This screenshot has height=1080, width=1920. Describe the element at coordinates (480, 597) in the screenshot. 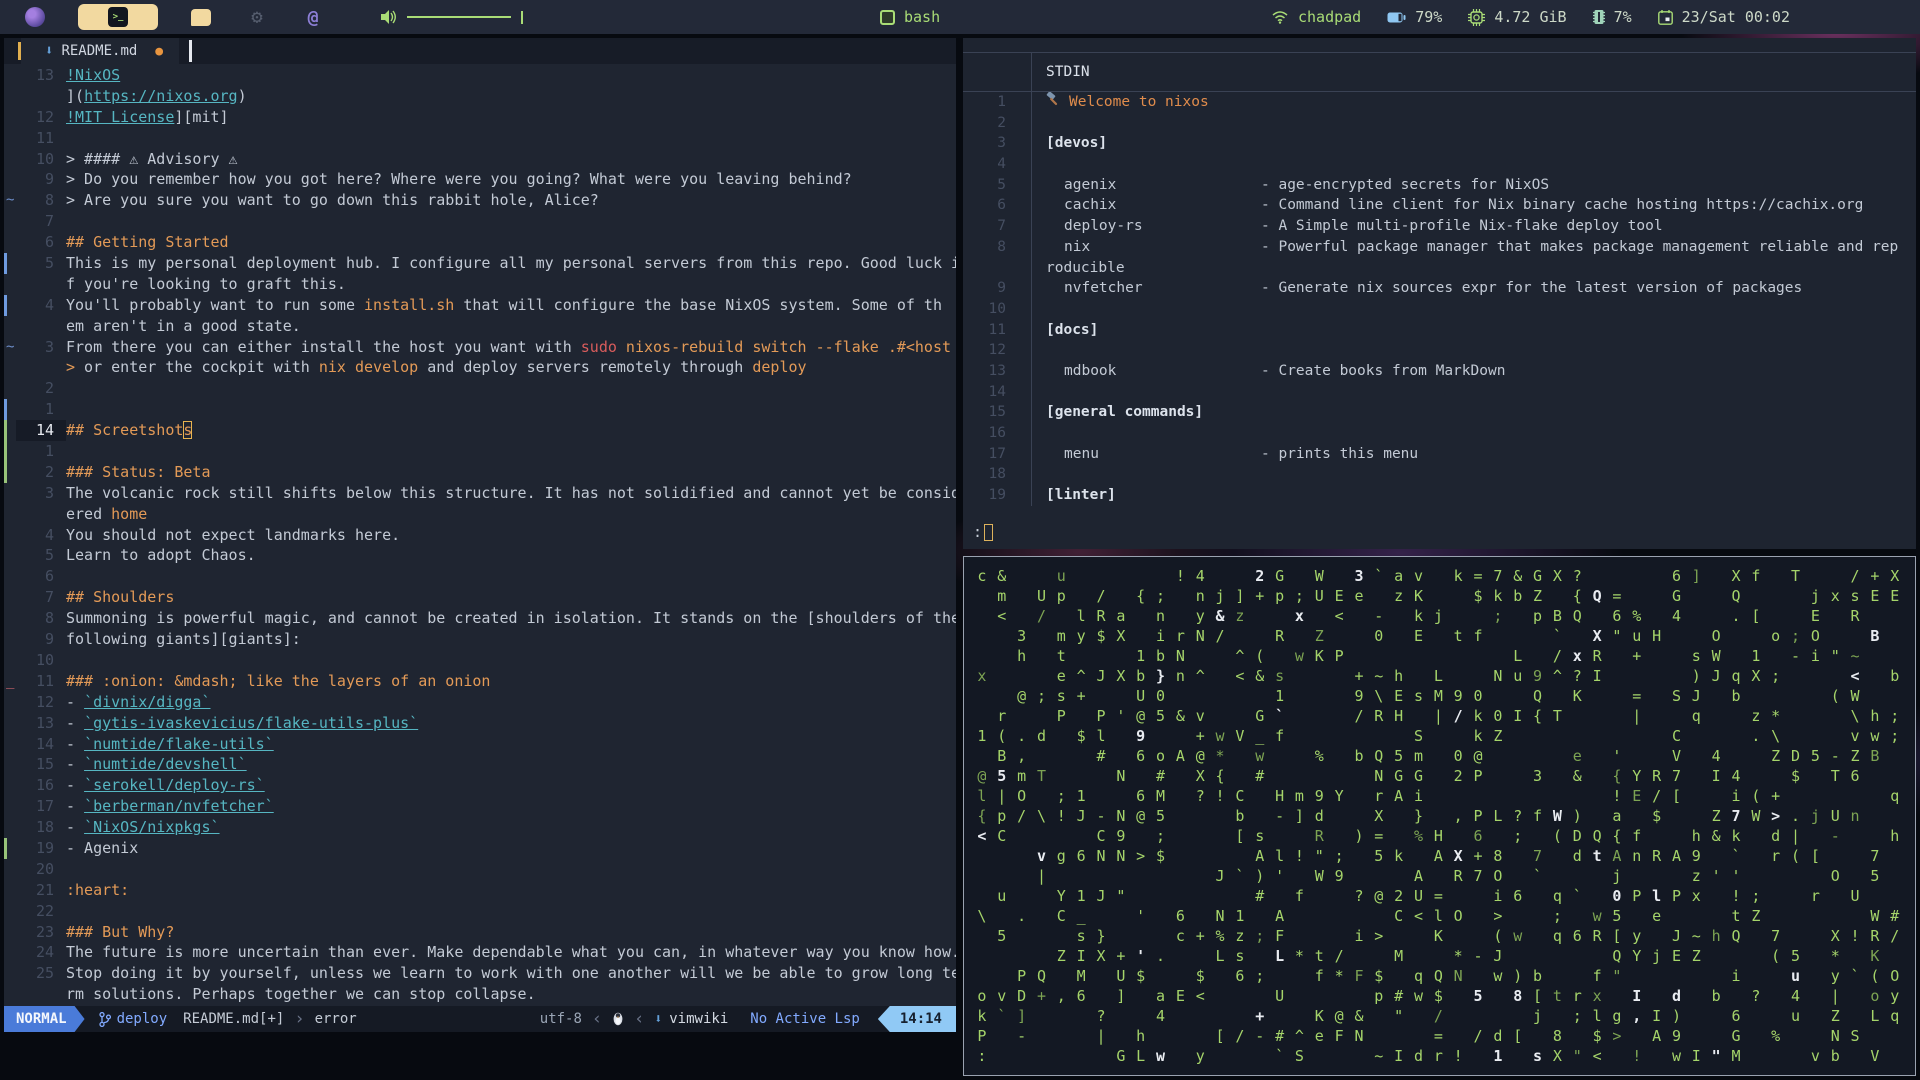

I see `editor-row: 7 ## Shoulders` at that location.